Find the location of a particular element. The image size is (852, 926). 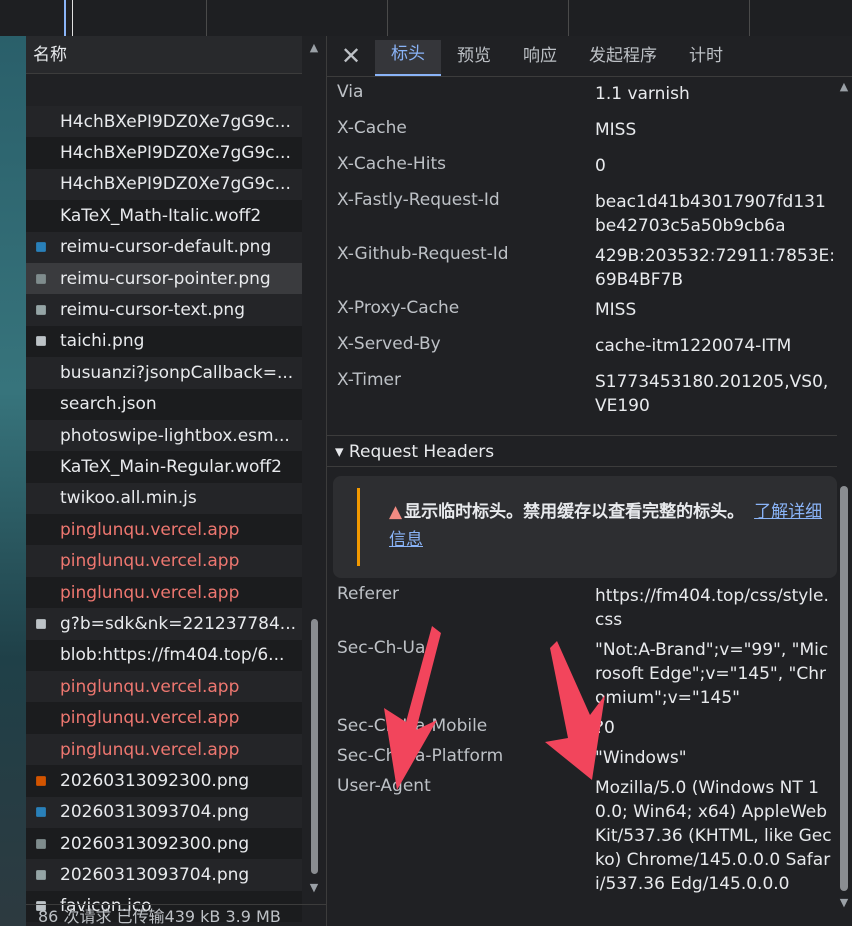

header-row: Sec-Ch-Ua-Platform "Windows" is located at coordinates (587, 761).